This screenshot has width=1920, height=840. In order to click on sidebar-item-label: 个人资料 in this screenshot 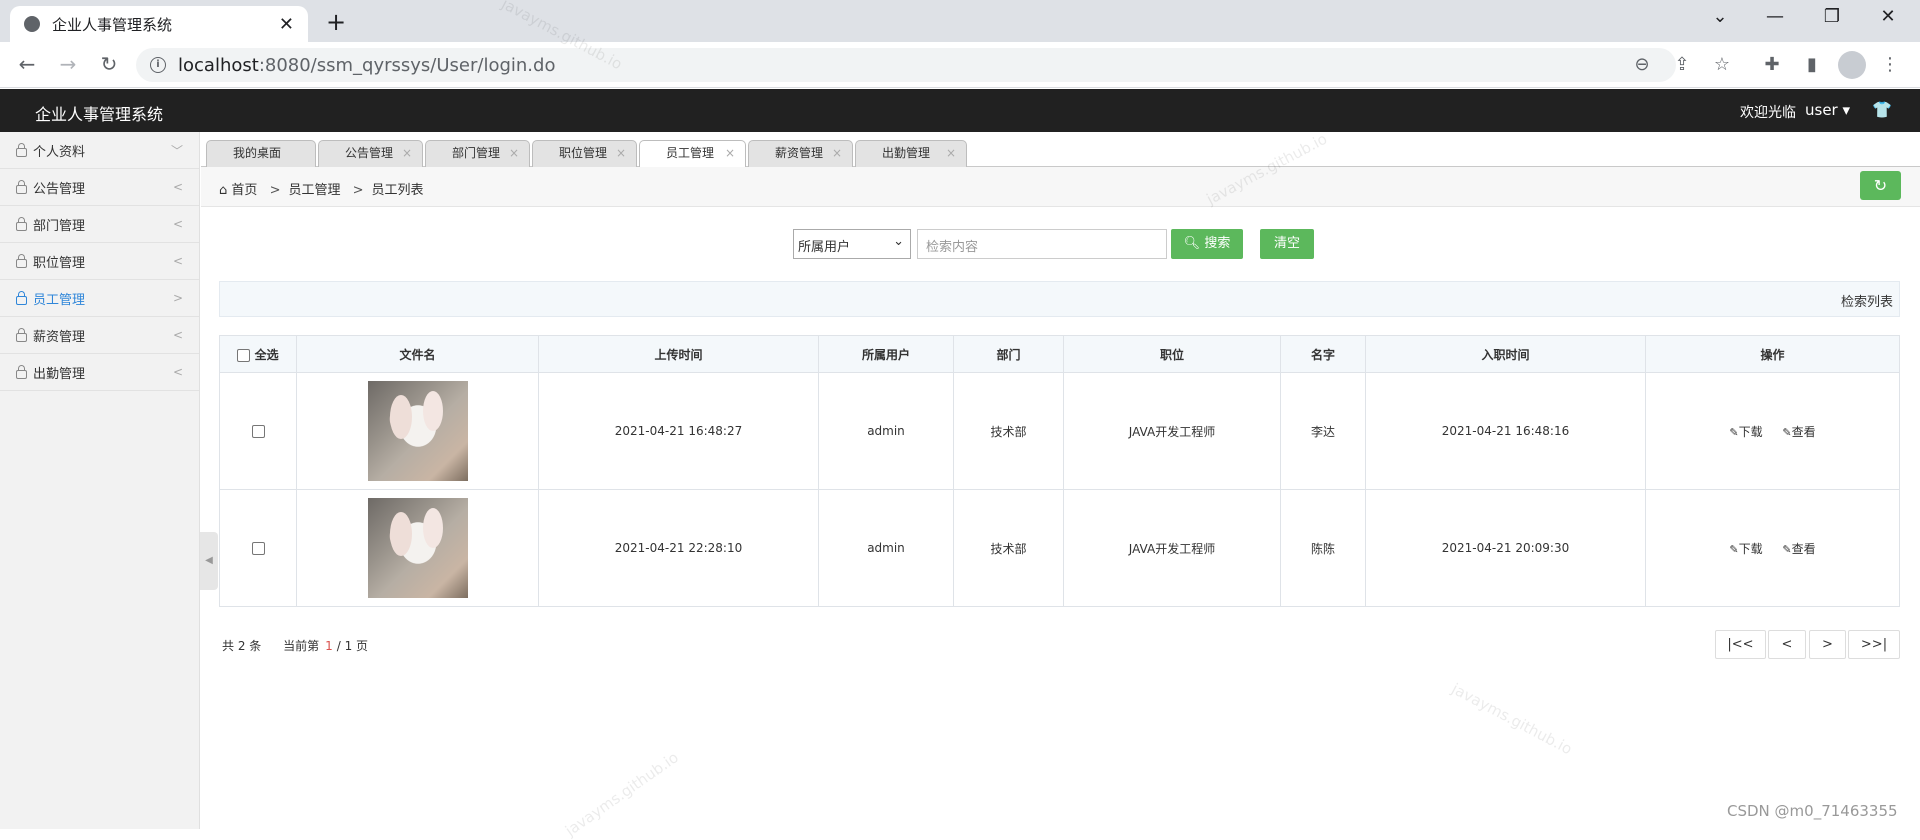, I will do `click(59, 152)`.